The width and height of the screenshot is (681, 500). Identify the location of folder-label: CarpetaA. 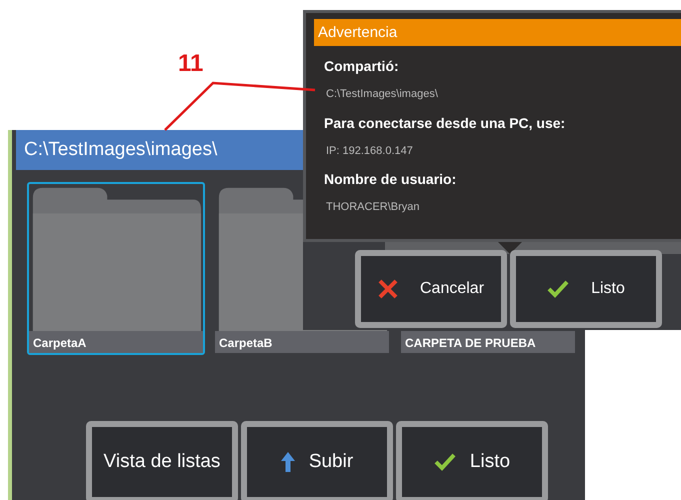
(116, 342).